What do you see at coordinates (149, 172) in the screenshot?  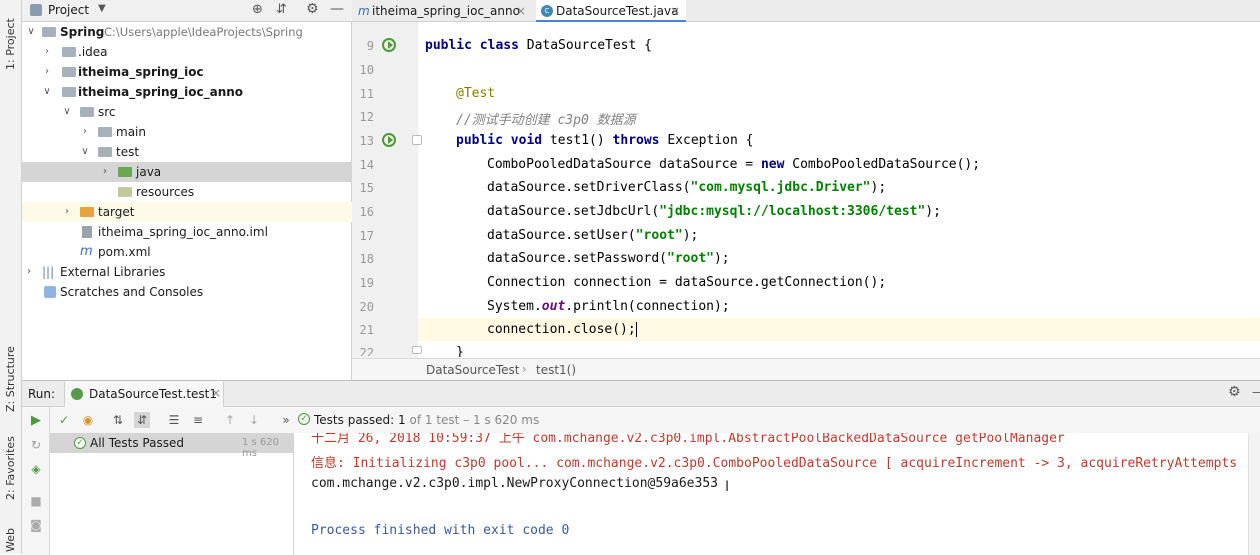 I see `tree-item-label: java` at bounding box center [149, 172].